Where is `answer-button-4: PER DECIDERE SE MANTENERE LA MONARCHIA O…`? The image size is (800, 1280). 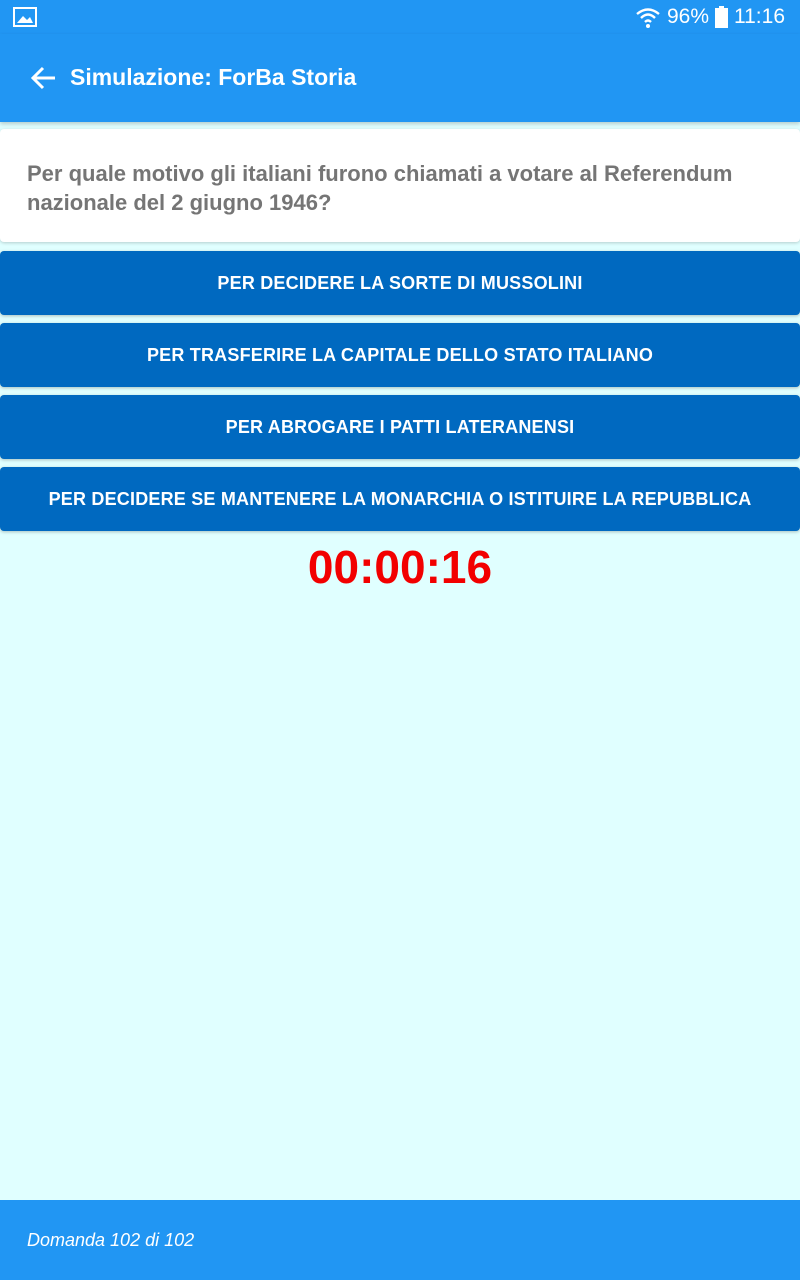
answer-button-4: PER DECIDERE SE MANTENERE LA MONARCHIA O… is located at coordinates (400, 499).